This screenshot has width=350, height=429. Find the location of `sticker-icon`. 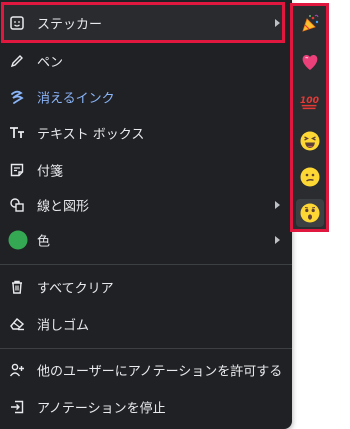

sticker-icon is located at coordinates (17, 23).